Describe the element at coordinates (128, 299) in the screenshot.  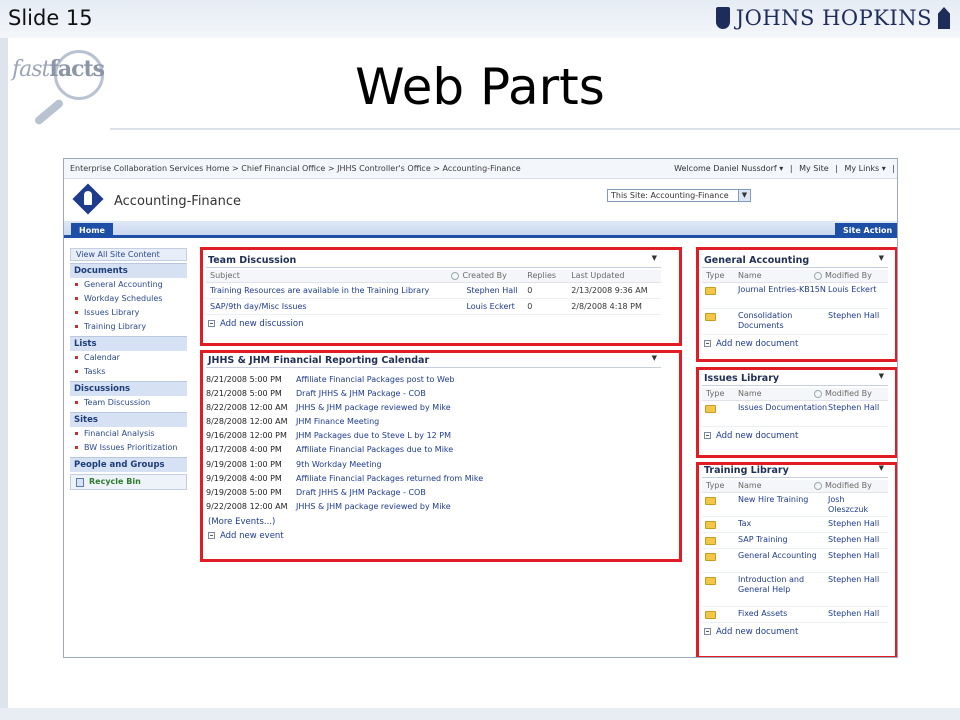
I see `ql-item-workday-schedules: Workday Schedules` at that location.